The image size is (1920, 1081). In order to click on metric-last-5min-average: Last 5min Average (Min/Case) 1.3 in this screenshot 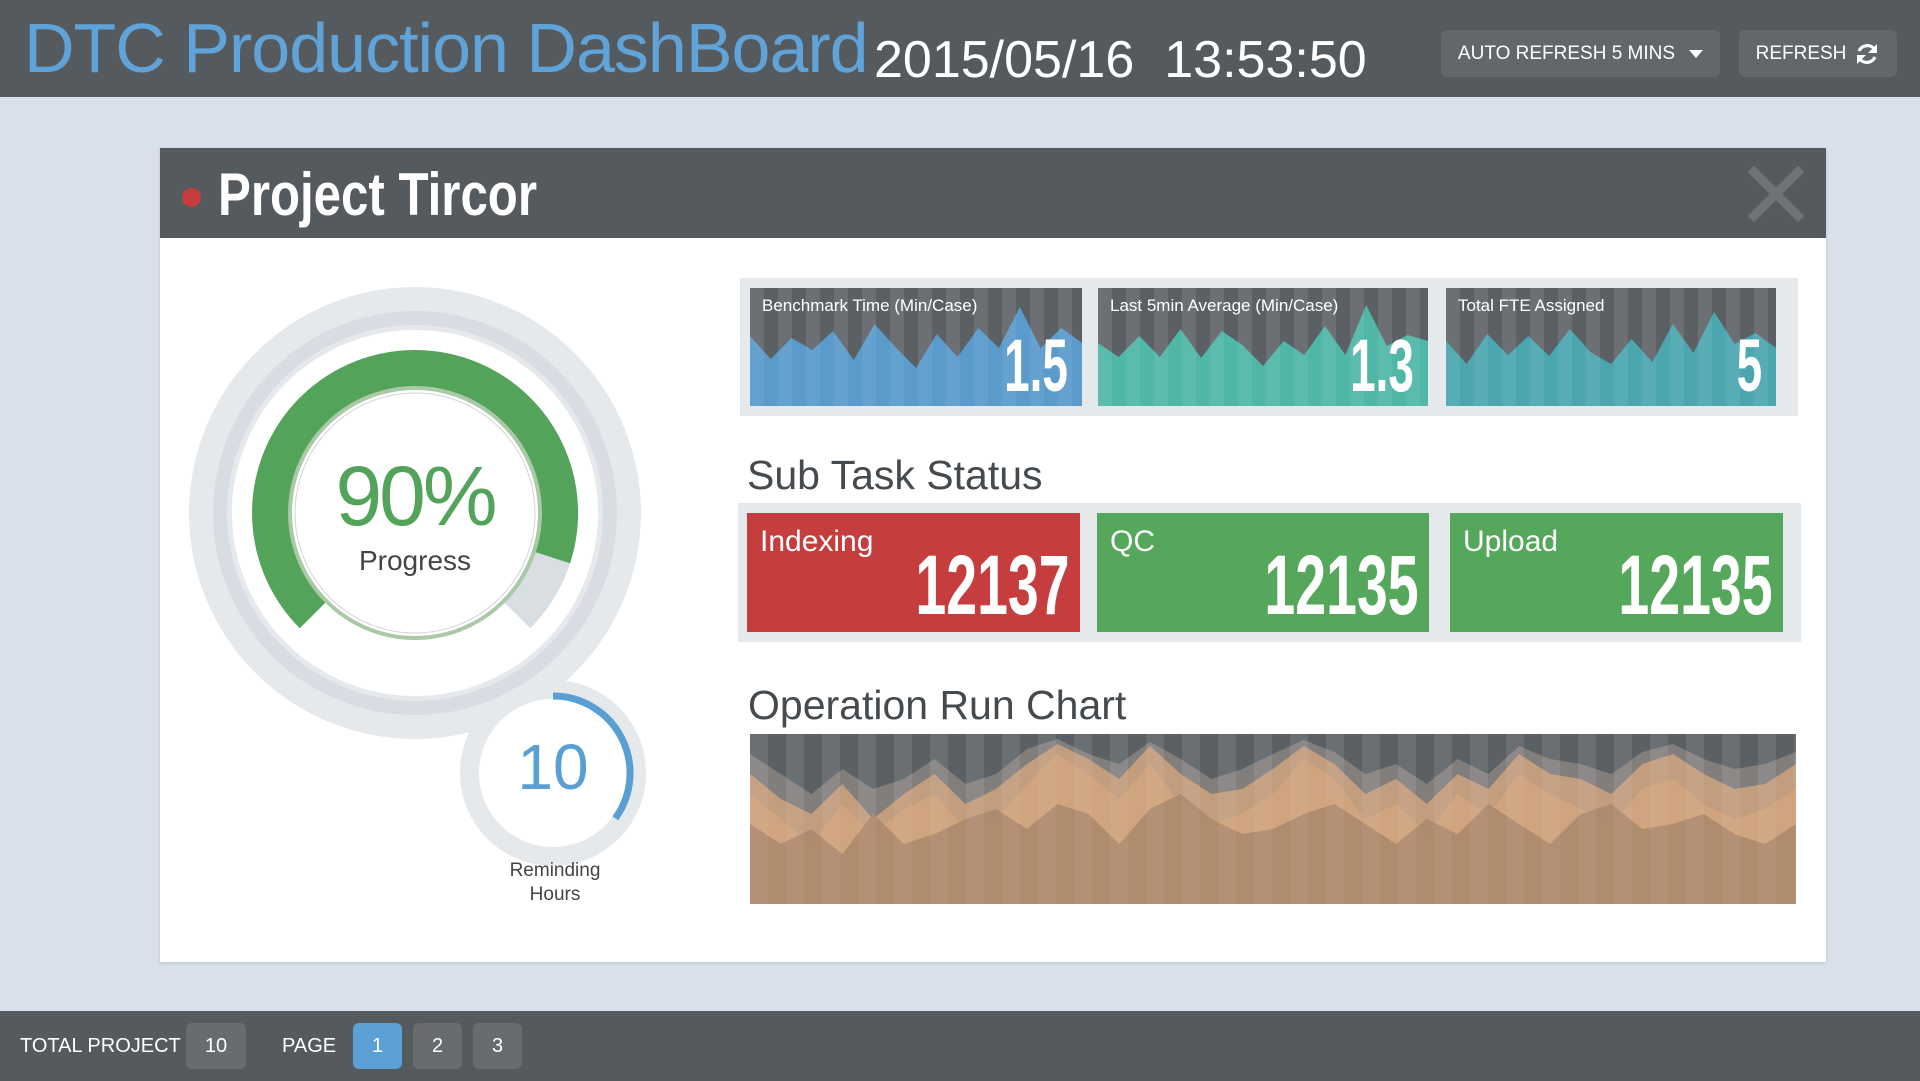, I will do `click(1263, 347)`.